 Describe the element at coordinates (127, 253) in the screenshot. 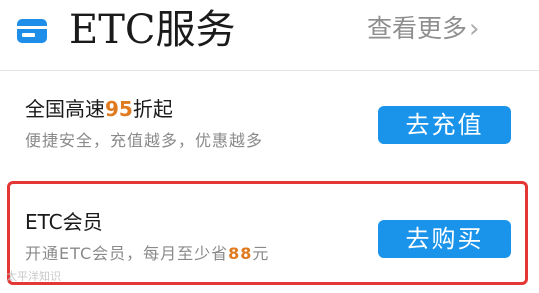

I see `member-subtitle-pre: 开通ETC会员，每月至少省` at that location.